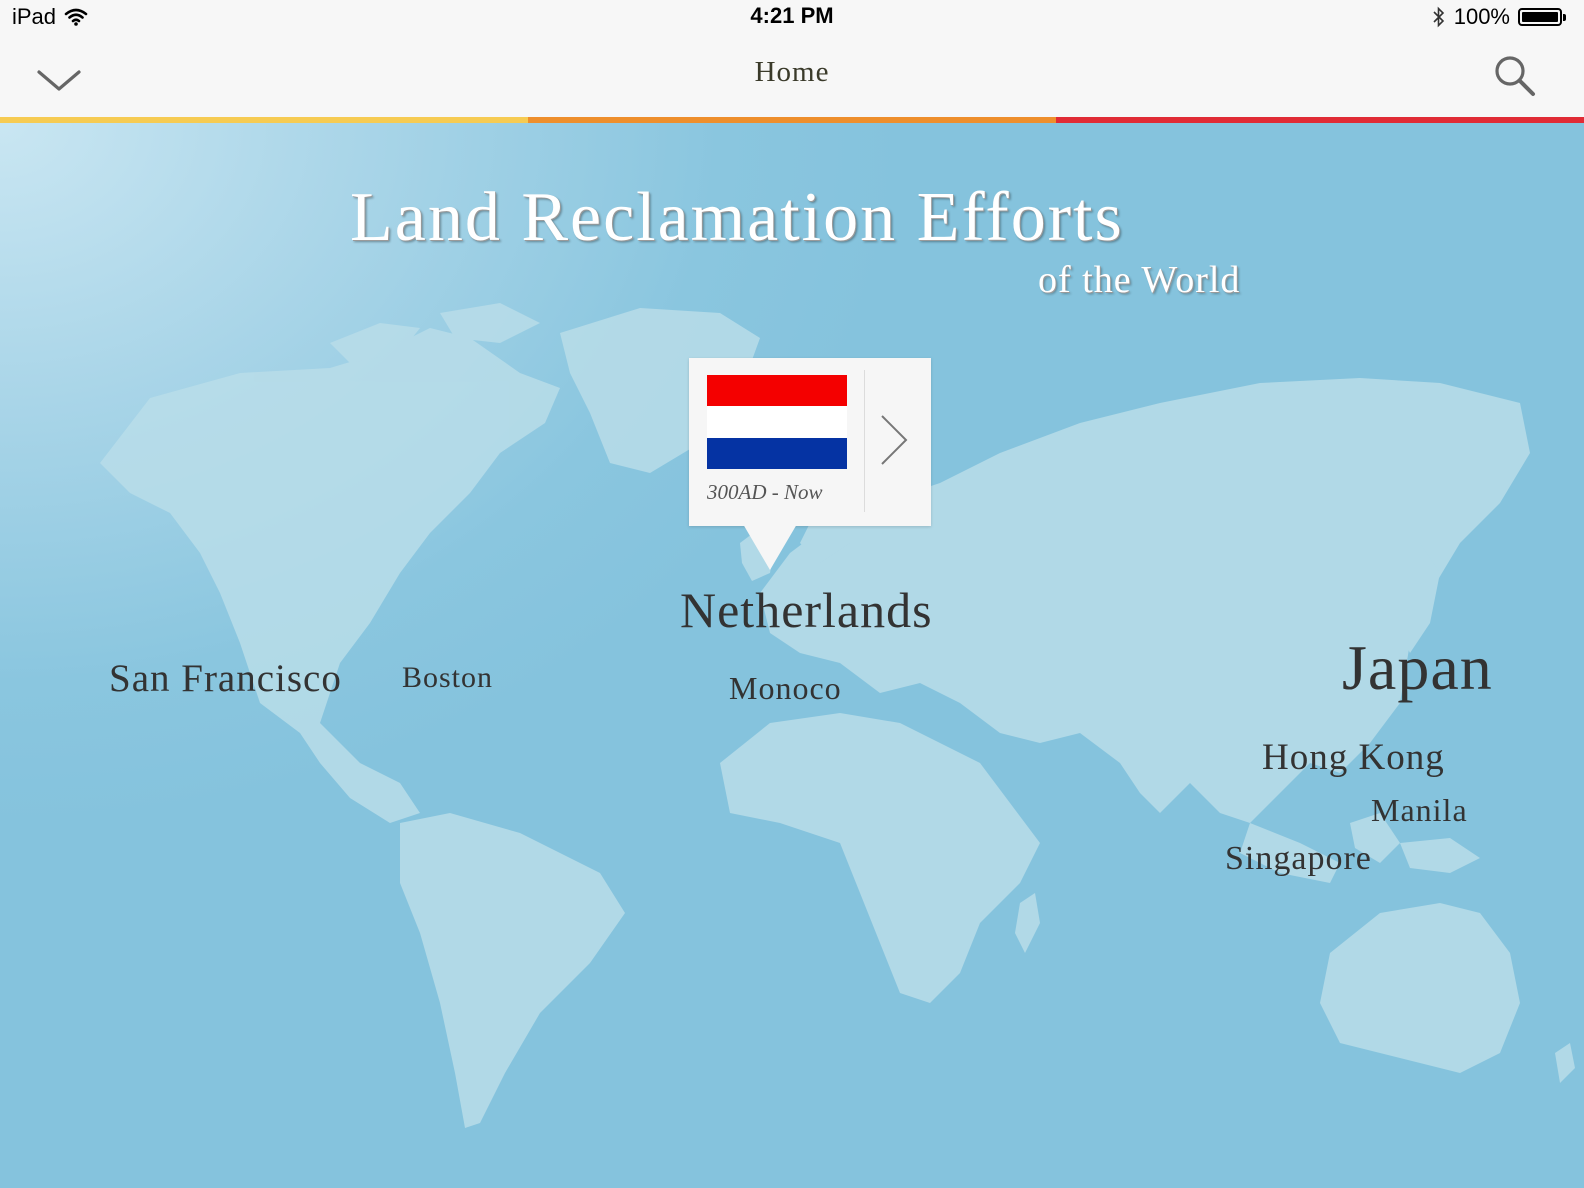 The image size is (1584, 1188). Describe the element at coordinates (770, 547) in the screenshot. I see `callout-pointer` at that location.